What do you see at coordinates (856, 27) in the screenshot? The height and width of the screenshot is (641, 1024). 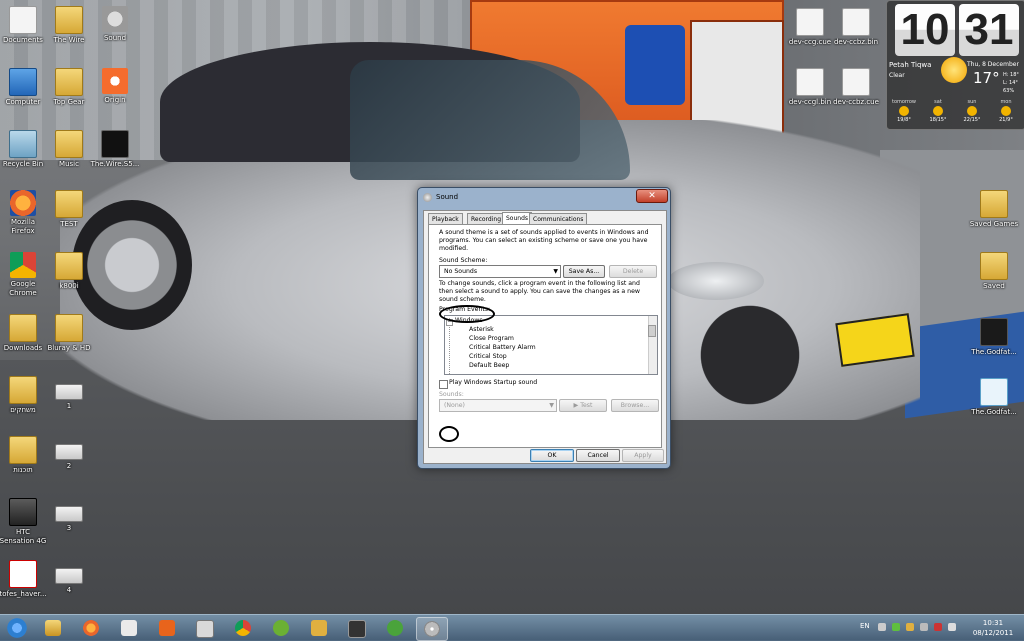 I see `desktop-icon-dev-ccbz-bin: dev-ccbz.bin` at bounding box center [856, 27].